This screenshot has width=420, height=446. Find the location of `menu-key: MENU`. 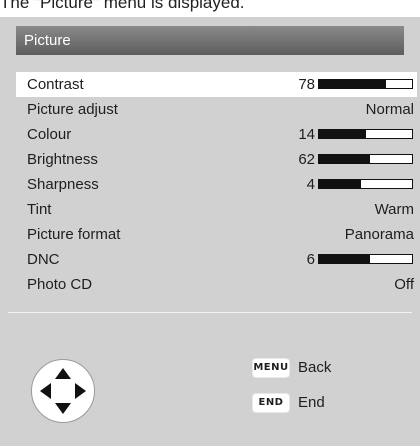

menu-key: MENU is located at coordinates (271, 368).